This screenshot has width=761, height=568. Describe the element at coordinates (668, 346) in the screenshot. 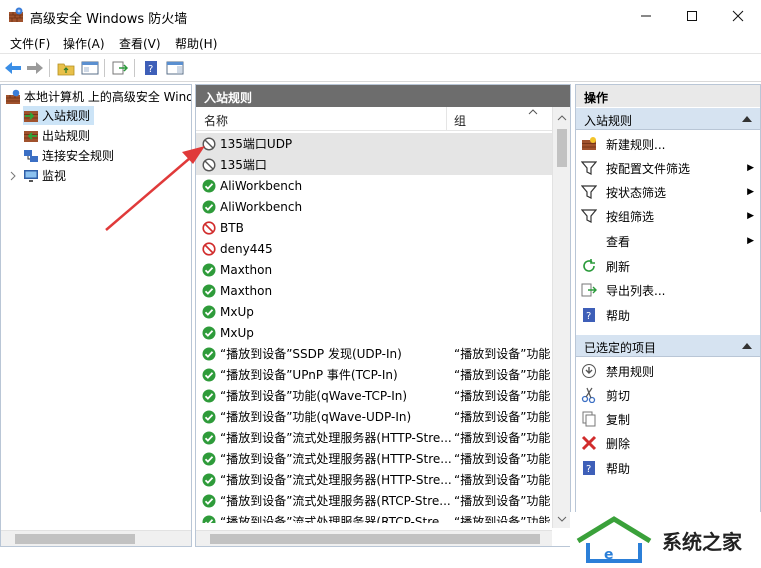

I see `actions-section-selected: 已选定的项目` at that location.